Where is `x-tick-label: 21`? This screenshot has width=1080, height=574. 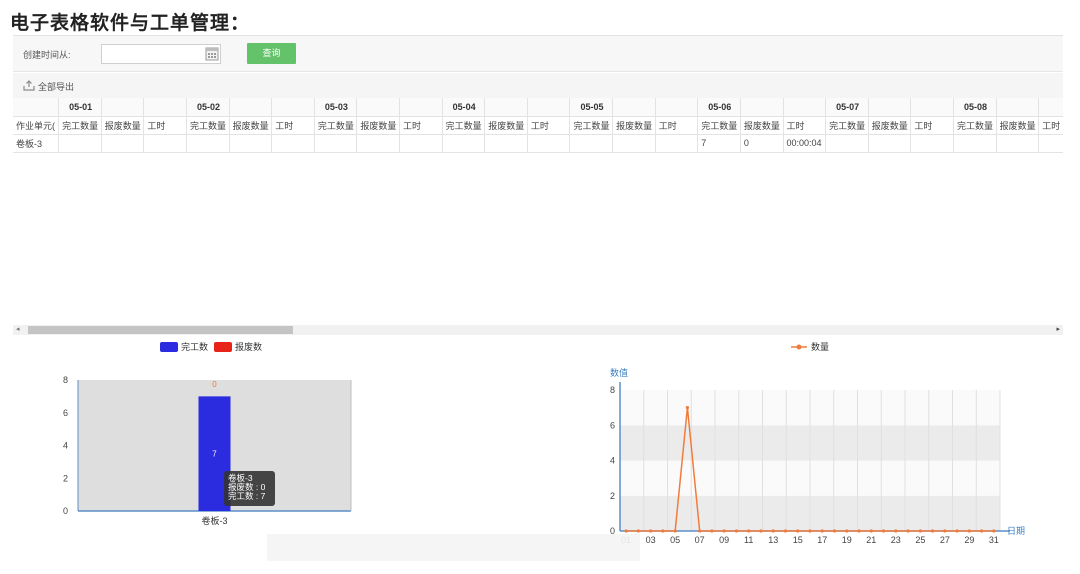 x-tick-label: 21 is located at coordinates (871, 540).